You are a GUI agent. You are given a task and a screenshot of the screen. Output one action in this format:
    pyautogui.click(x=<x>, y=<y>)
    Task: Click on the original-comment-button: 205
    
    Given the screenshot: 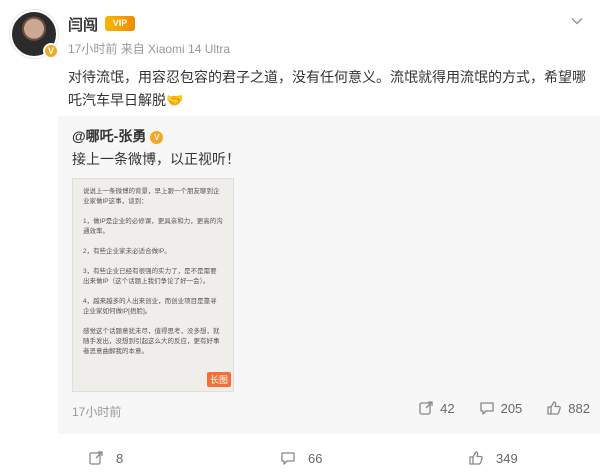 What is the action you would take?
    pyautogui.click(x=501, y=408)
    